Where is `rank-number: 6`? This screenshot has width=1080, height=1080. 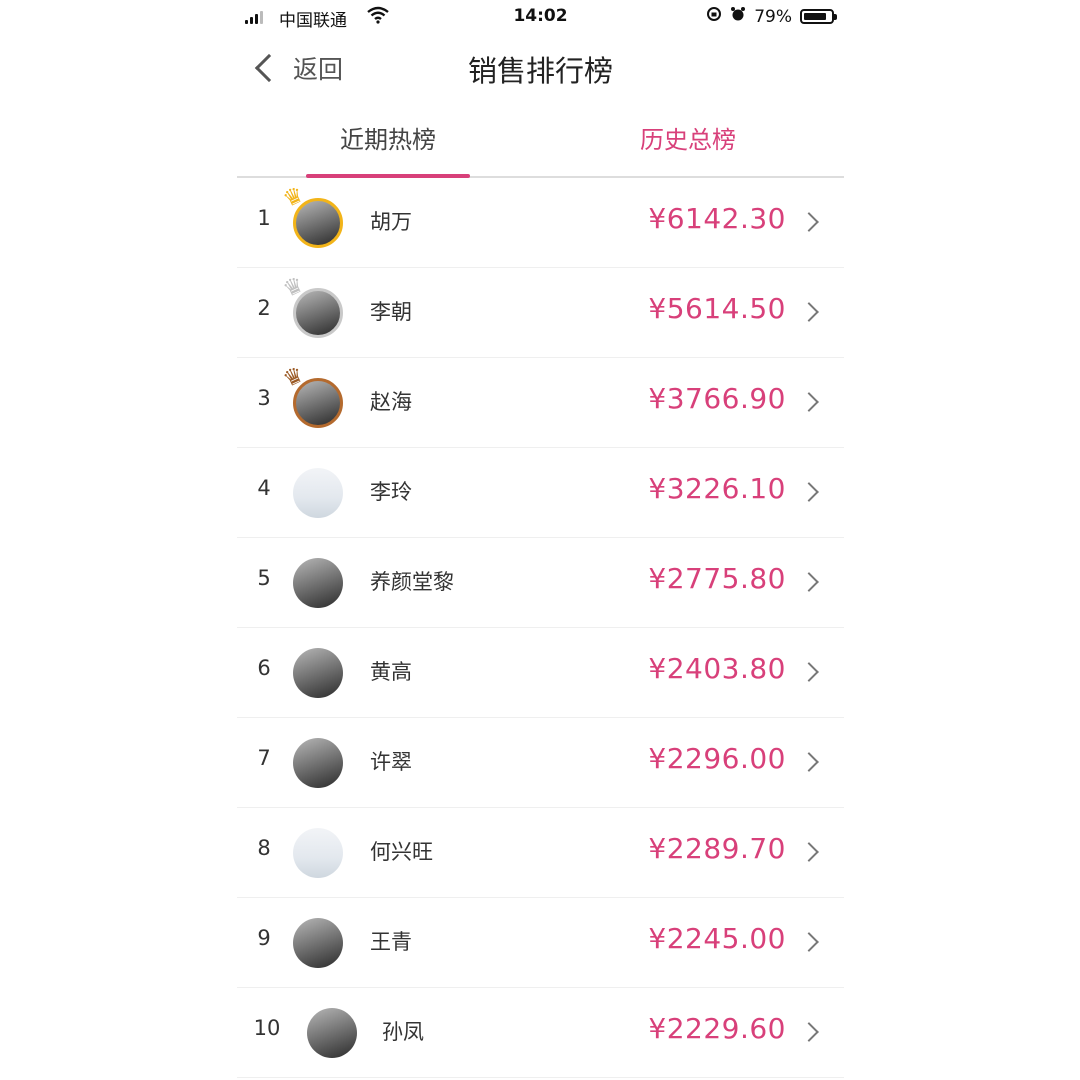
rank-number: 6 is located at coordinates (264, 668).